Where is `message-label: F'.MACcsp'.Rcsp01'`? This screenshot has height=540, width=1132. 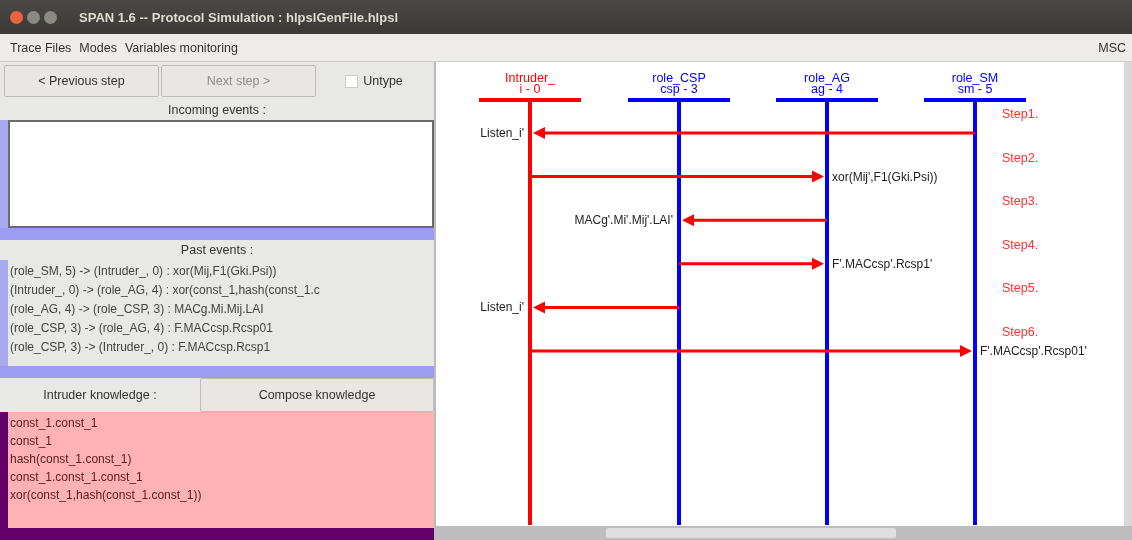
message-label: F'.MACcsp'.Rcsp01' is located at coordinates (1033, 351).